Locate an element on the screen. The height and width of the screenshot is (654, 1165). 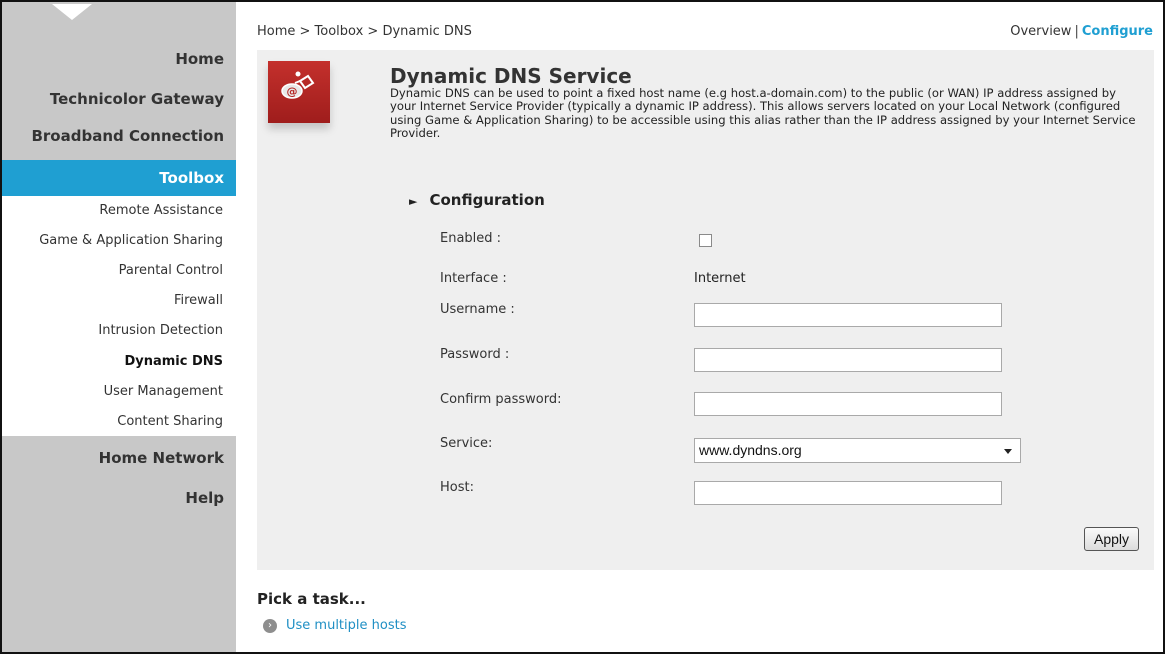
host-input is located at coordinates (848, 493).